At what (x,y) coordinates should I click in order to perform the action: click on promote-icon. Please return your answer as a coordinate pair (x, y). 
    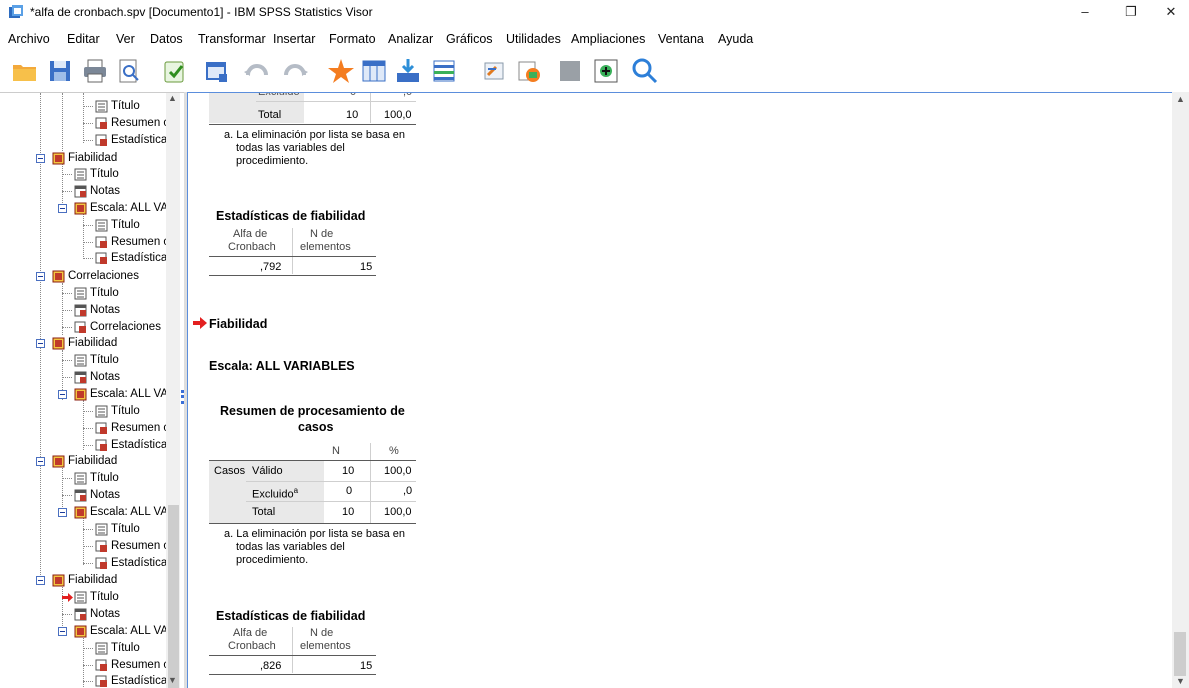
    Looking at the image, I should click on (495, 71).